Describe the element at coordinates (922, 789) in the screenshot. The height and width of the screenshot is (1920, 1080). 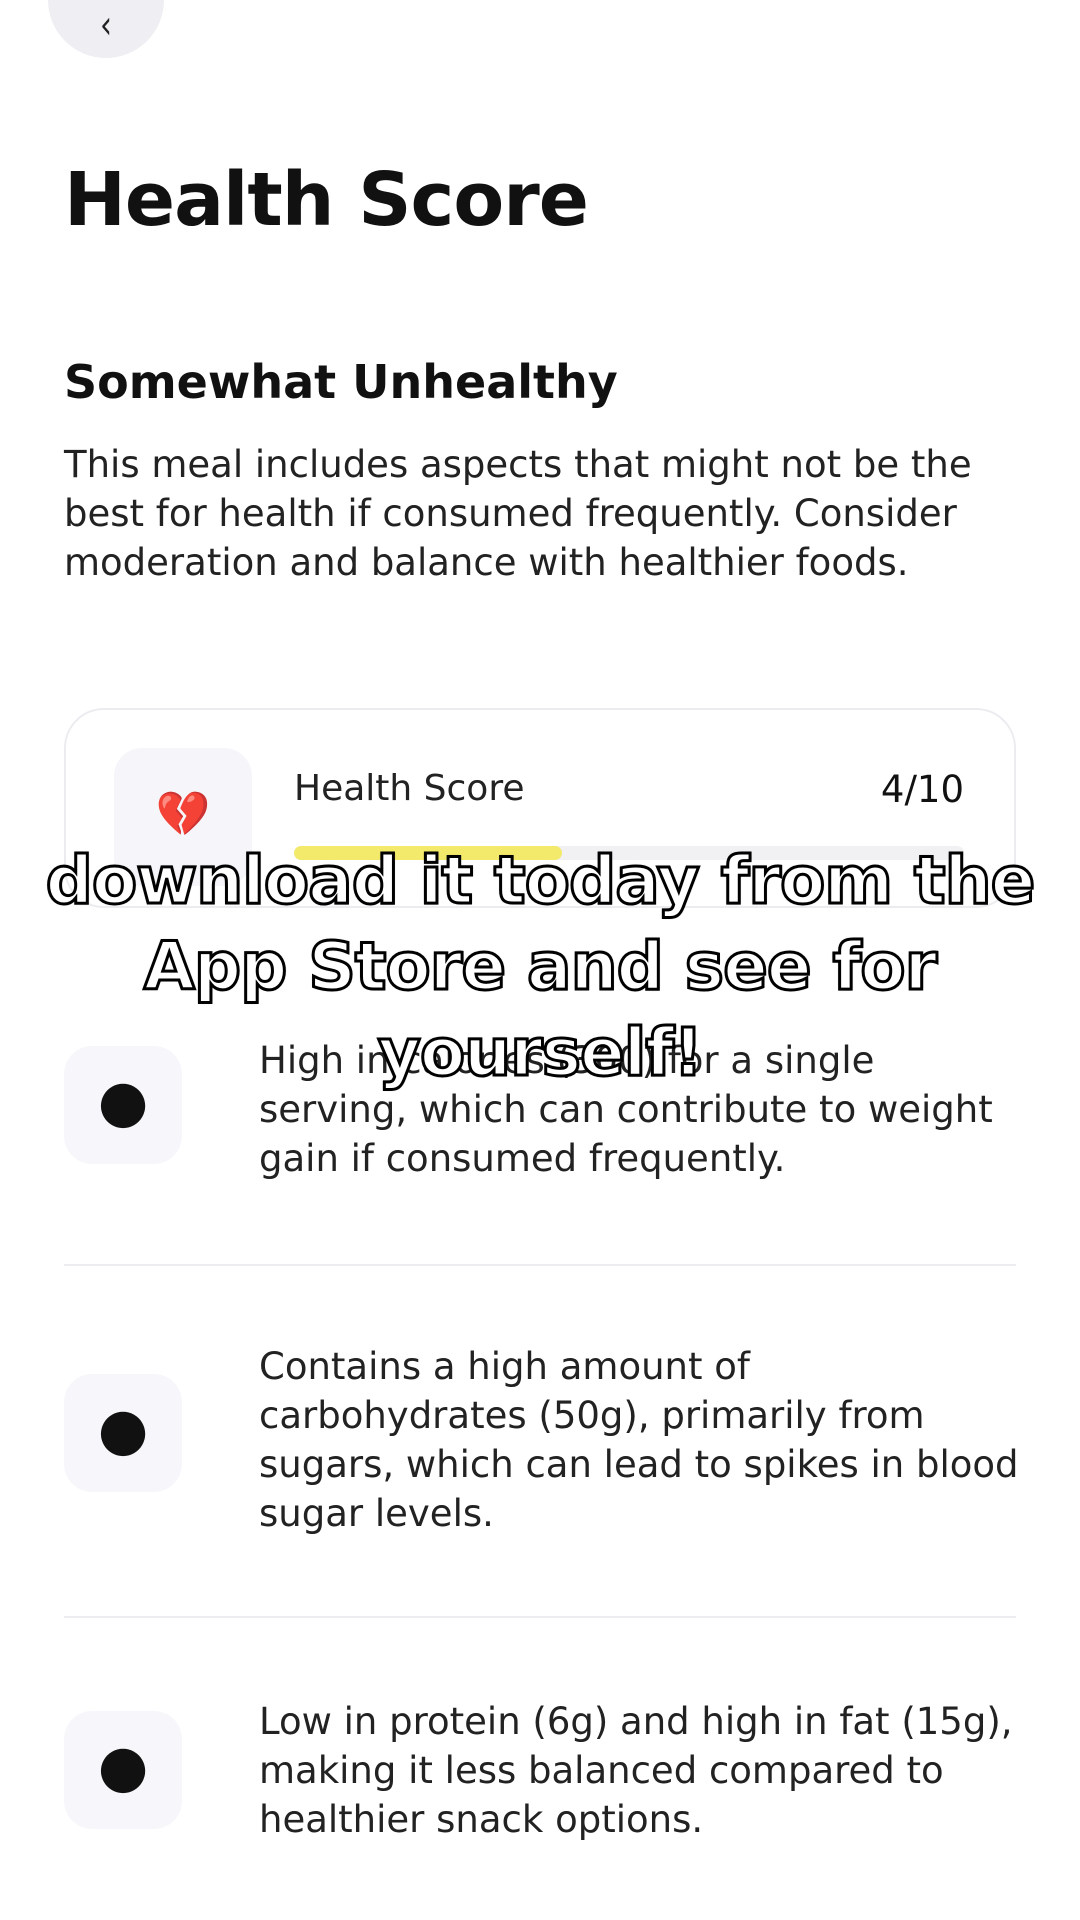
I see `score-value: 4/10` at that location.